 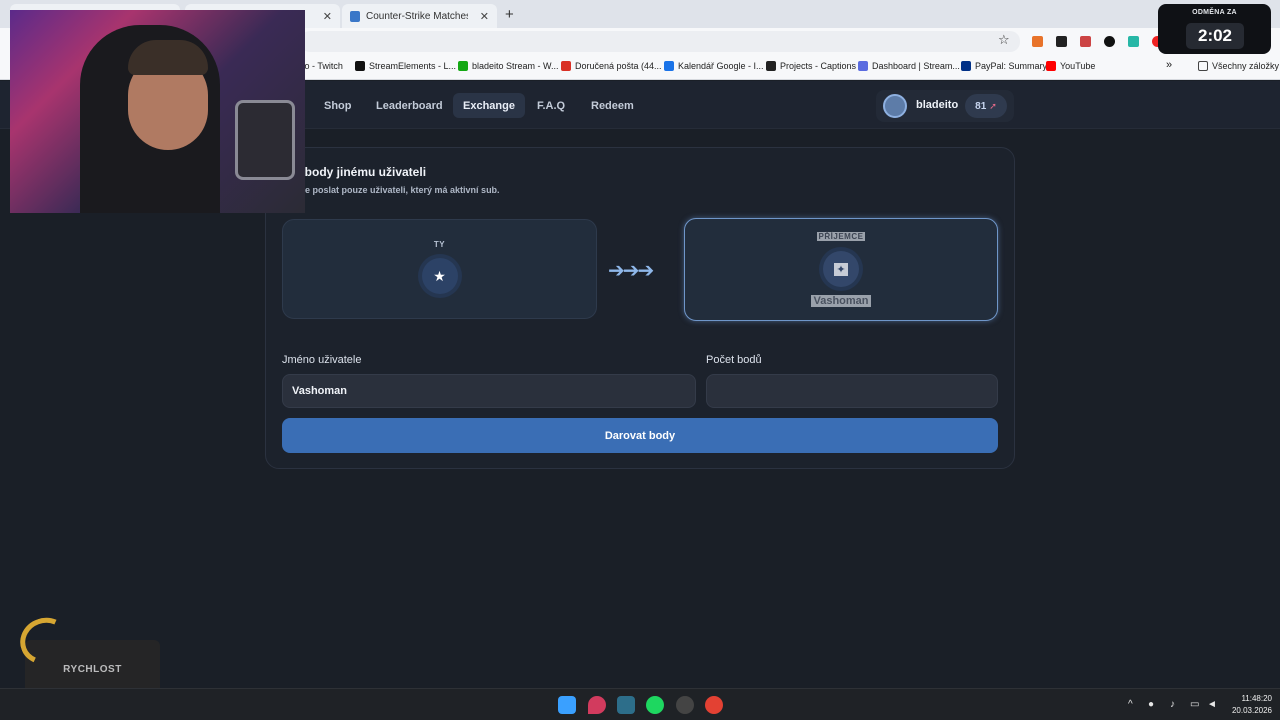 What do you see at coordinates (157, 111) in the screenshot?
I see `webcam-overlay` at bounding box center [157, 111].